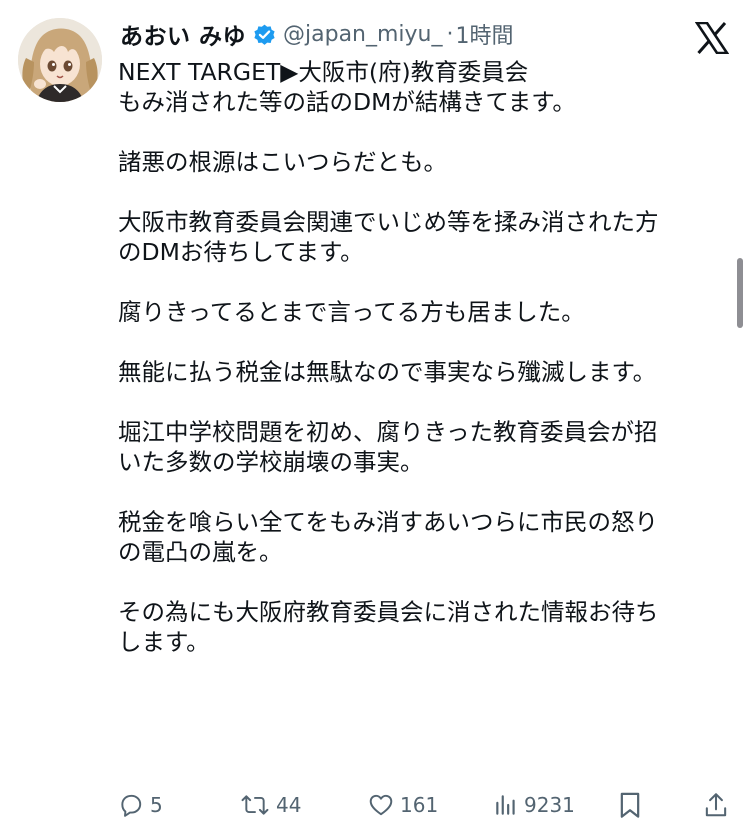 This screenshot has width=750, height=826. Describe the element at coordinates (388, 612) in the screenshot. I see `tweet-line: その為にも大阪府教育委員会に消された情報お待ち` at that location.